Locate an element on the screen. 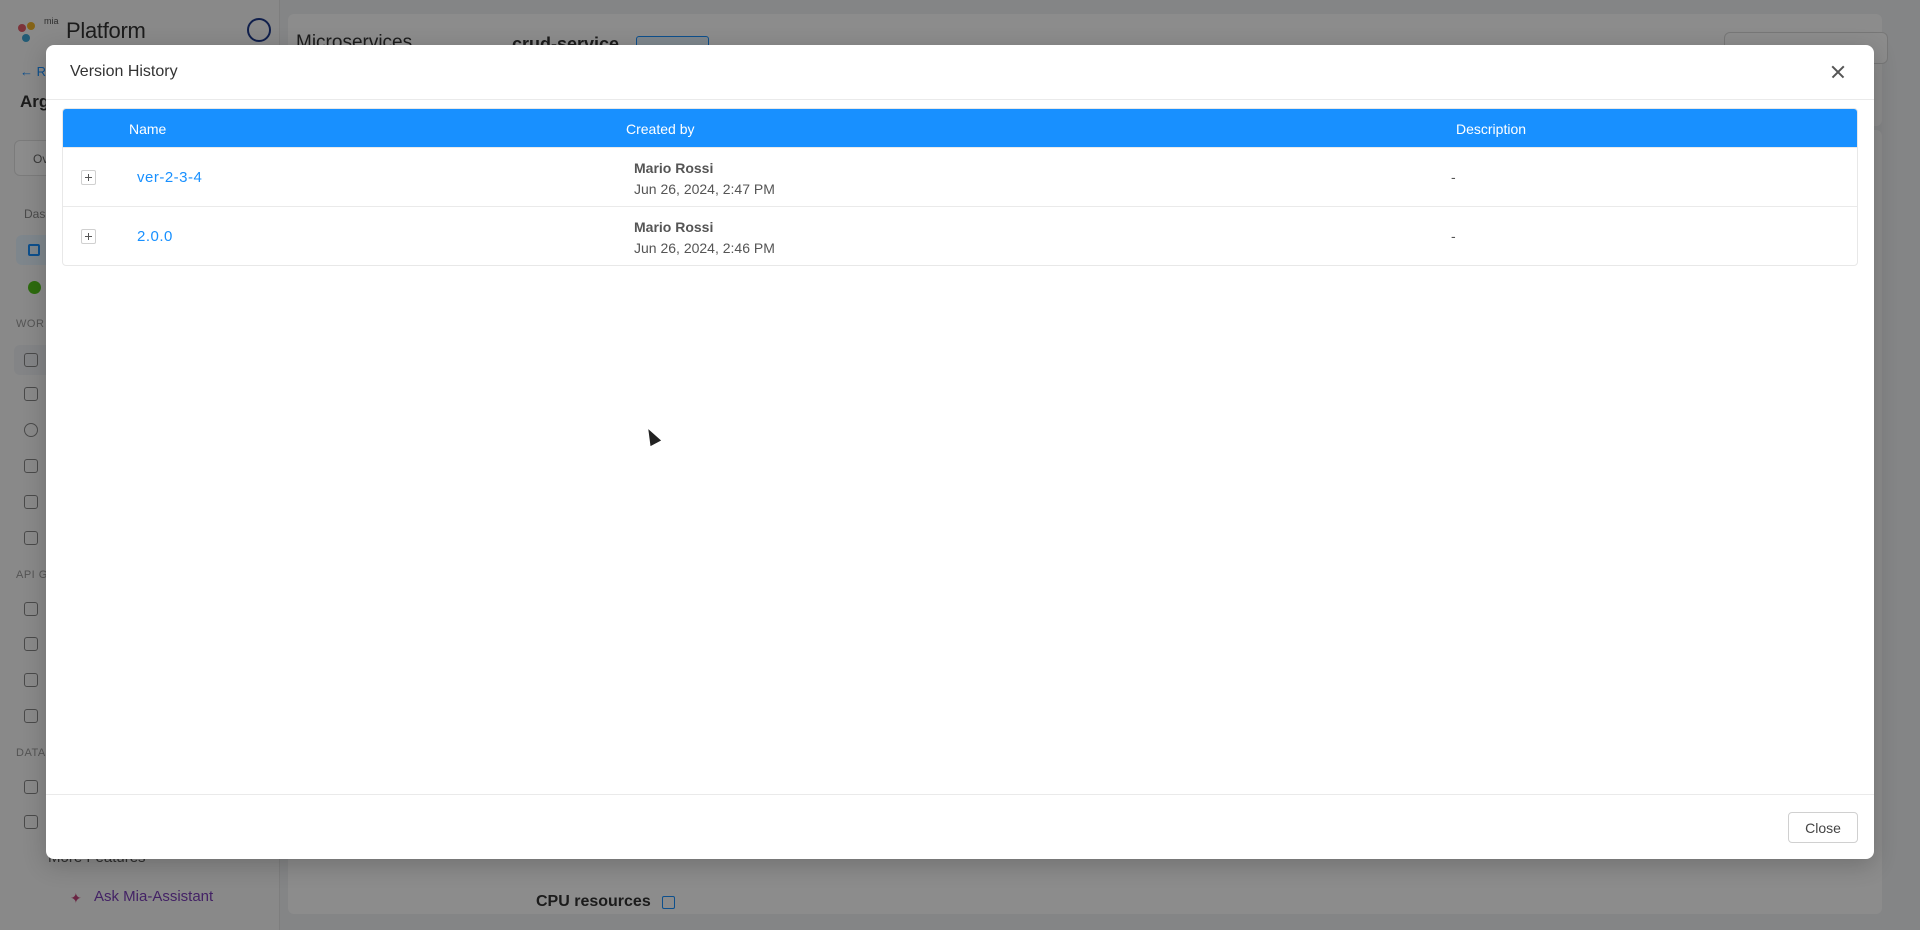  modal-title: Version History is located at coordinates (124, 71).